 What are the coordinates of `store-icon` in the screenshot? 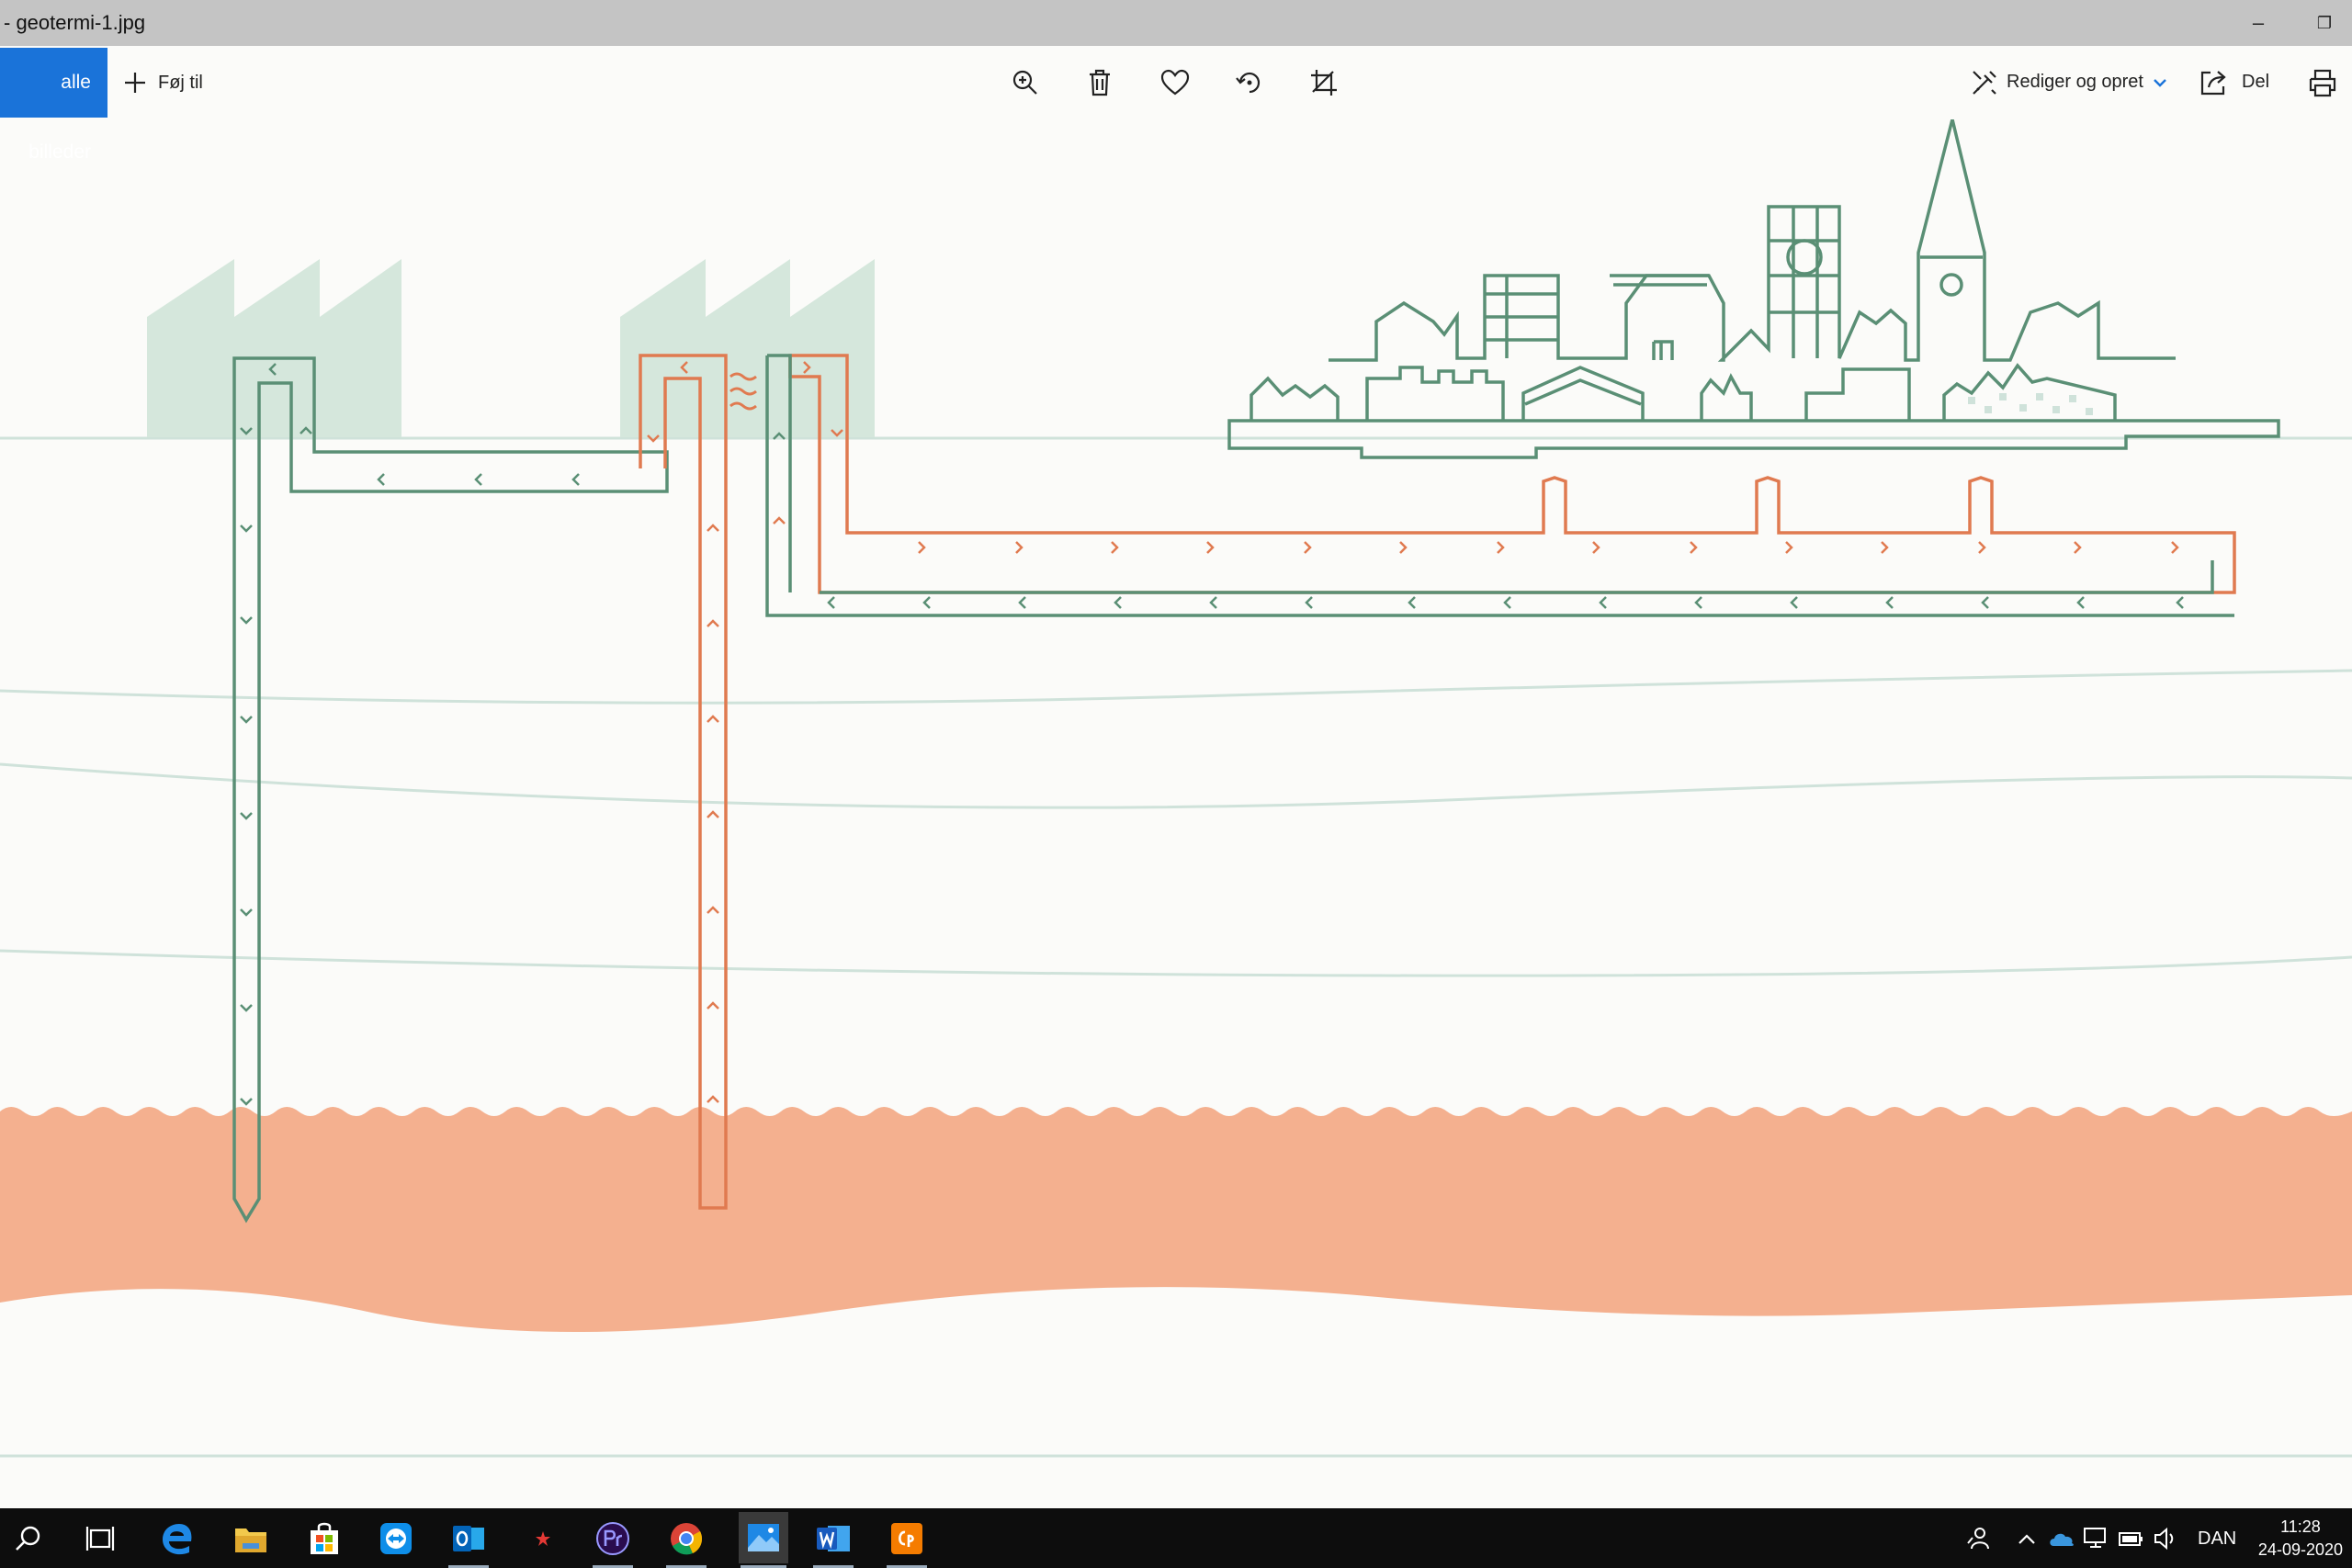 It's located at (324, 1538).